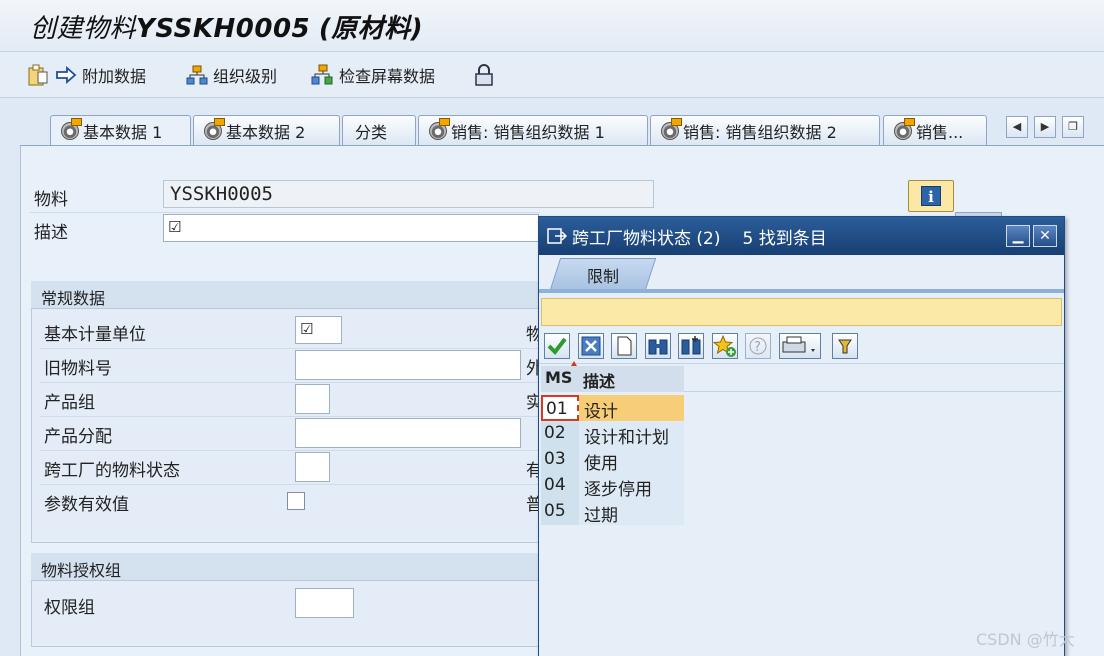 This screenshot has height=656, width=1104. Describe the element at coordinates (312, 467) in the screenshot. I see `cross-plant-status-field` at that location.